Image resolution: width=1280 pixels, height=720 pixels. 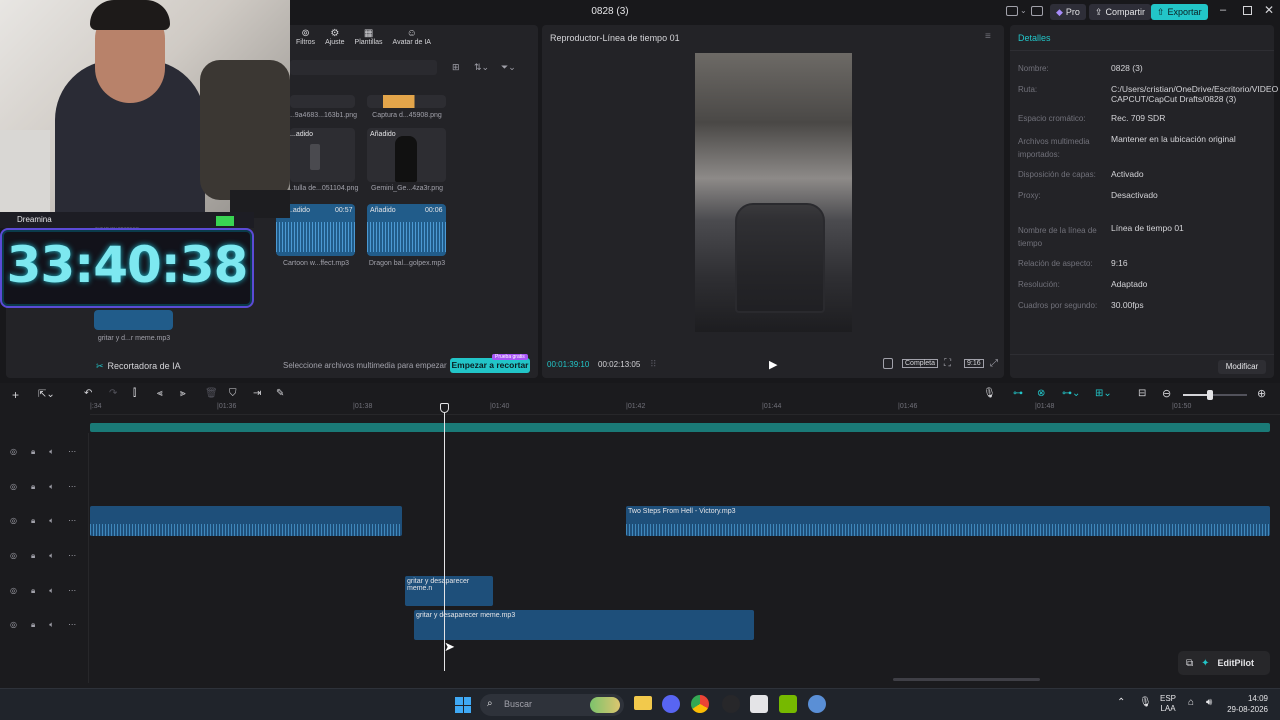 What do you see at coordinates (46, 394) in the screenshot?
I see `select-tool-icon: ⇱⌄` at bounding box center [46, 394].